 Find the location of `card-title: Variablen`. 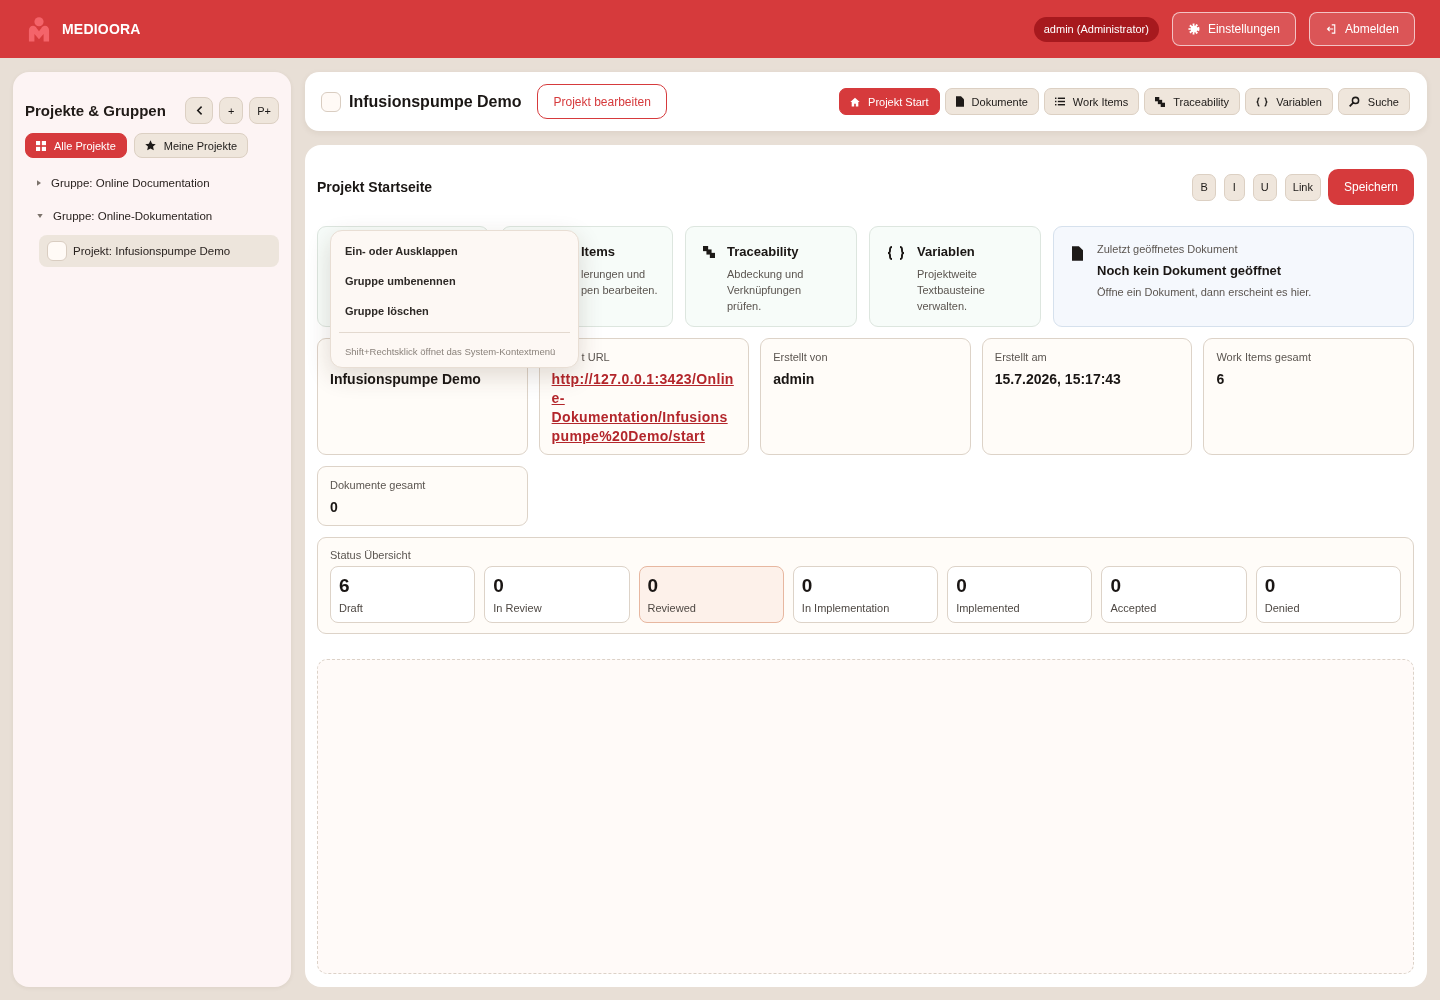

card-title: Variablen is located at coordinates (946, 252).